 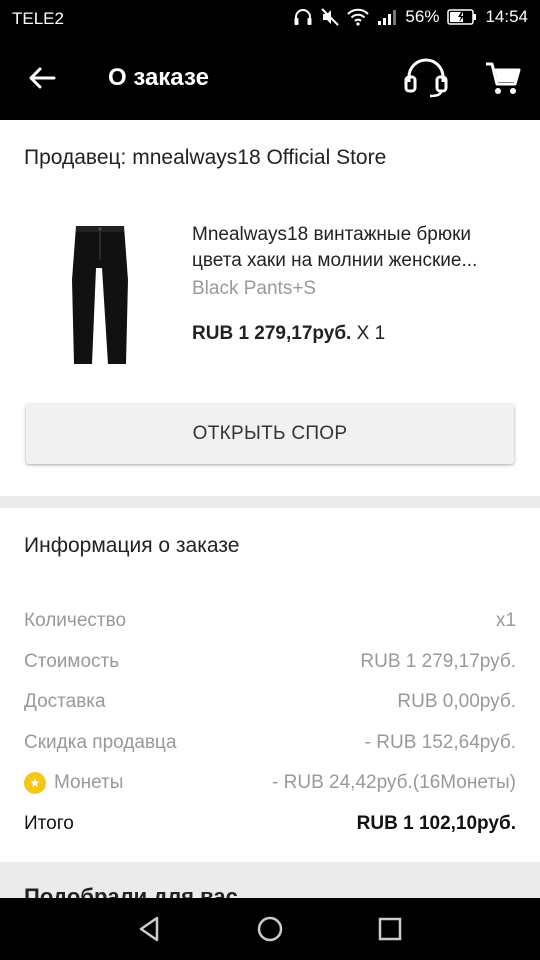 I want to click on info-row-coins: Монеты - RUB 24,42руб.(16Монеты), so click(x=270, y=786).